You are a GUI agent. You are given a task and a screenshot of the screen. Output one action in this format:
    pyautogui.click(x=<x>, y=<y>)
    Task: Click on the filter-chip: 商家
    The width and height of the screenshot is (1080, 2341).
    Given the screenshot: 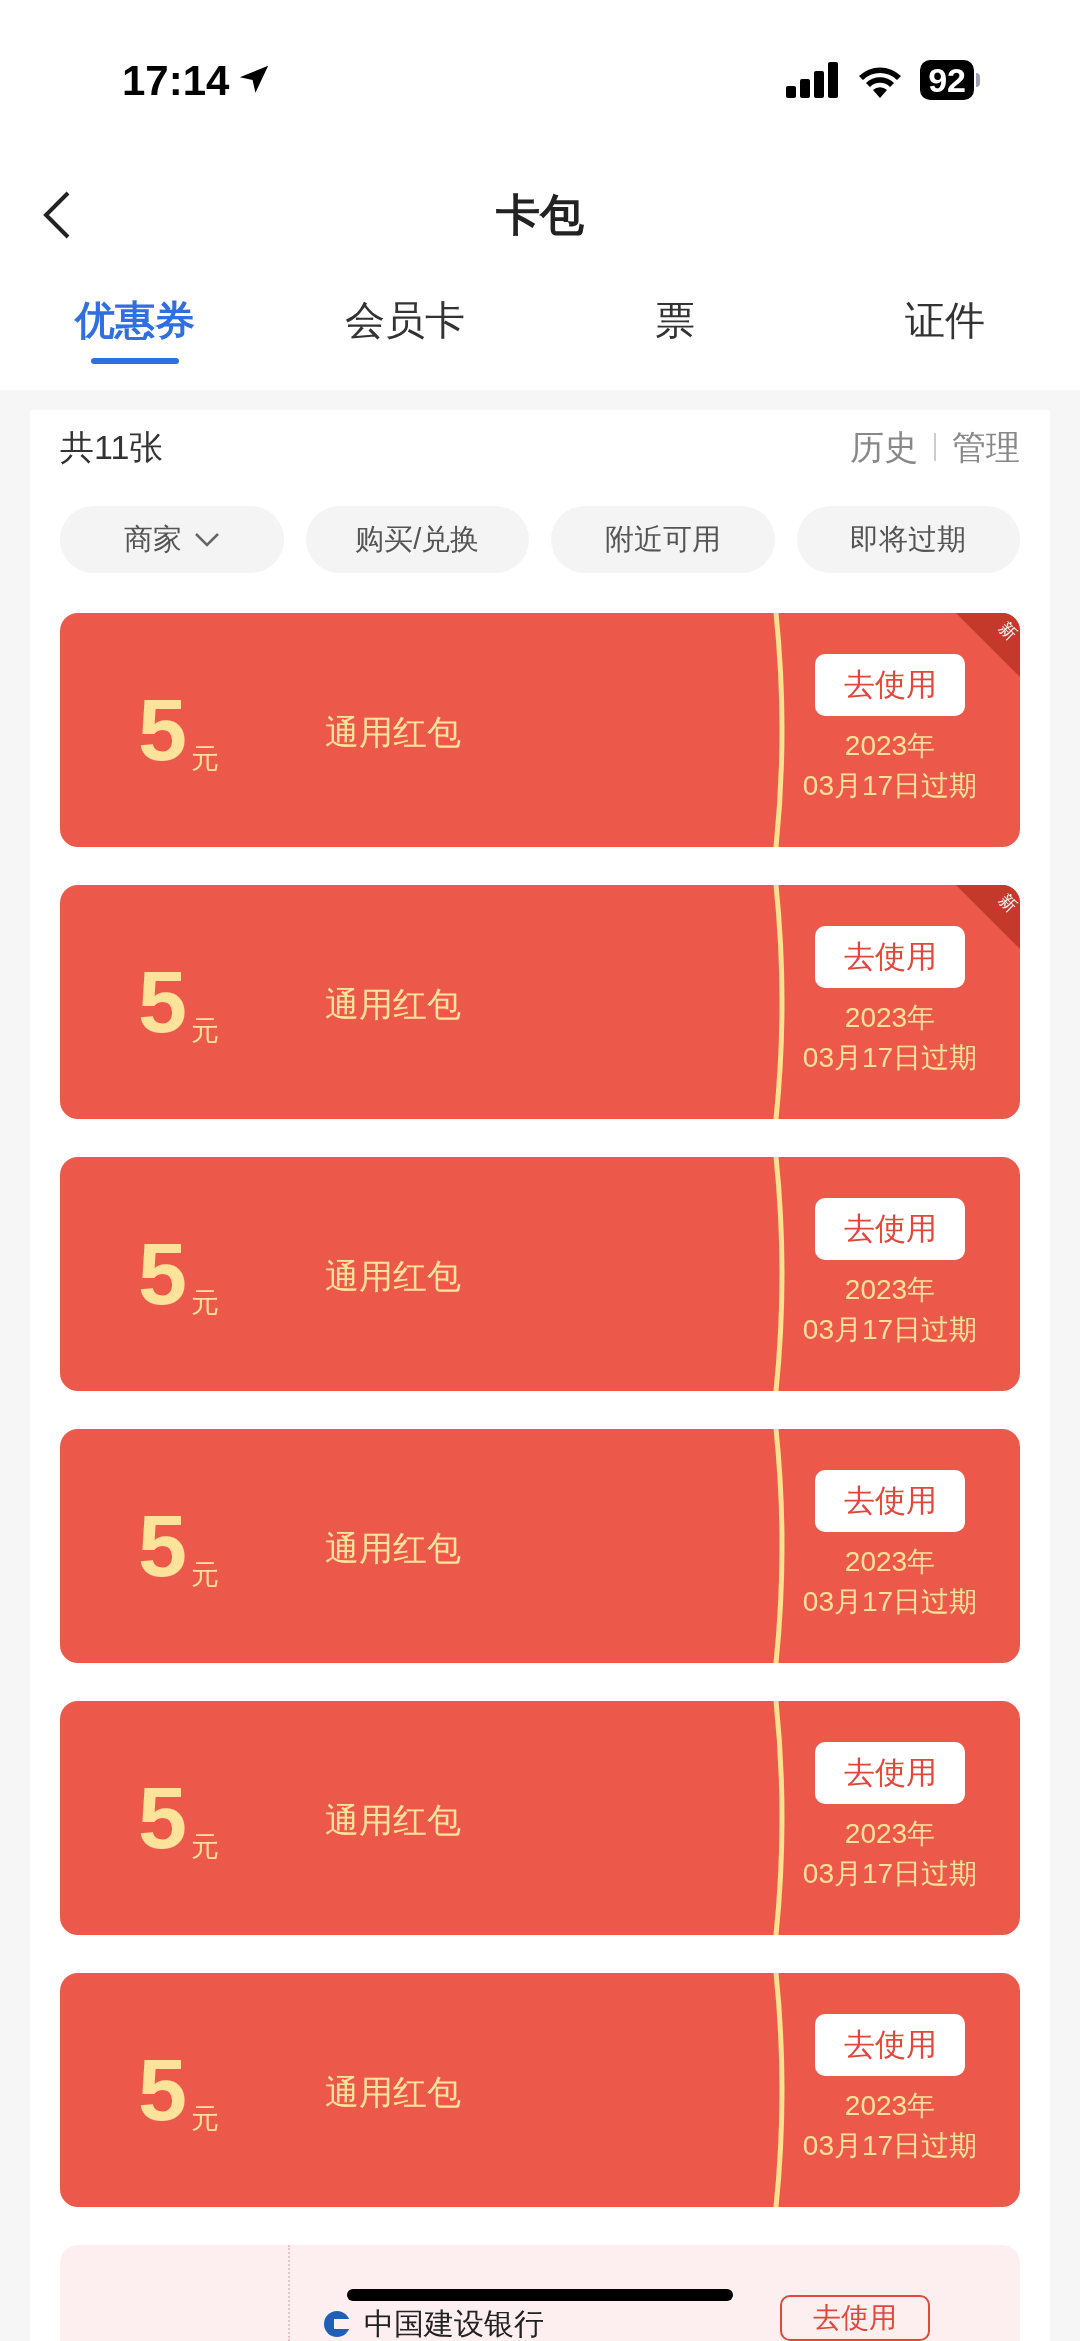 What is the action you would take?
    pyautogui.click(x=172, y=539)
    